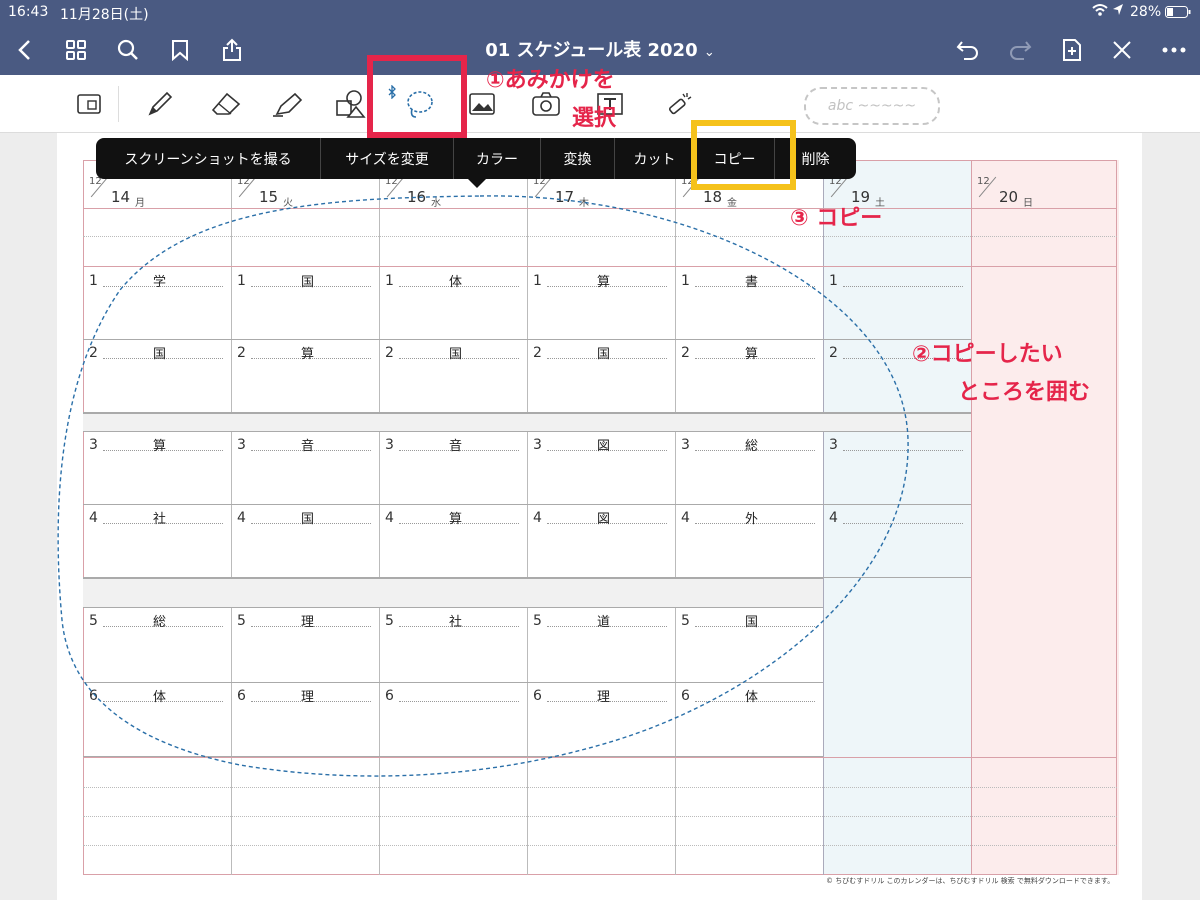  What do you see at coordinates (987, 354) in the screenshot?
I see `annotation-step2: ②コピーしたい` at bounding box center [987, 354].